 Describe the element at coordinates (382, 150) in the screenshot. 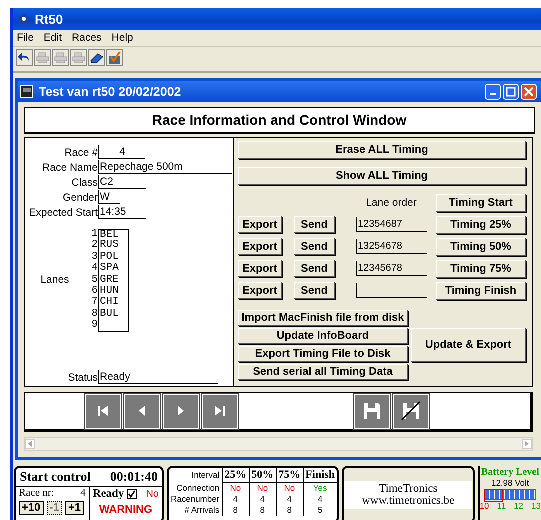

I see `erase-timing-button: Erase ALL Timing` at that location.